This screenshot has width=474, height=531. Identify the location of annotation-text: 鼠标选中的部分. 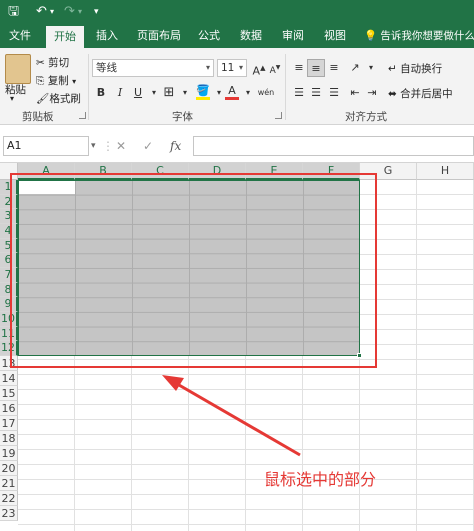
(320, 479).